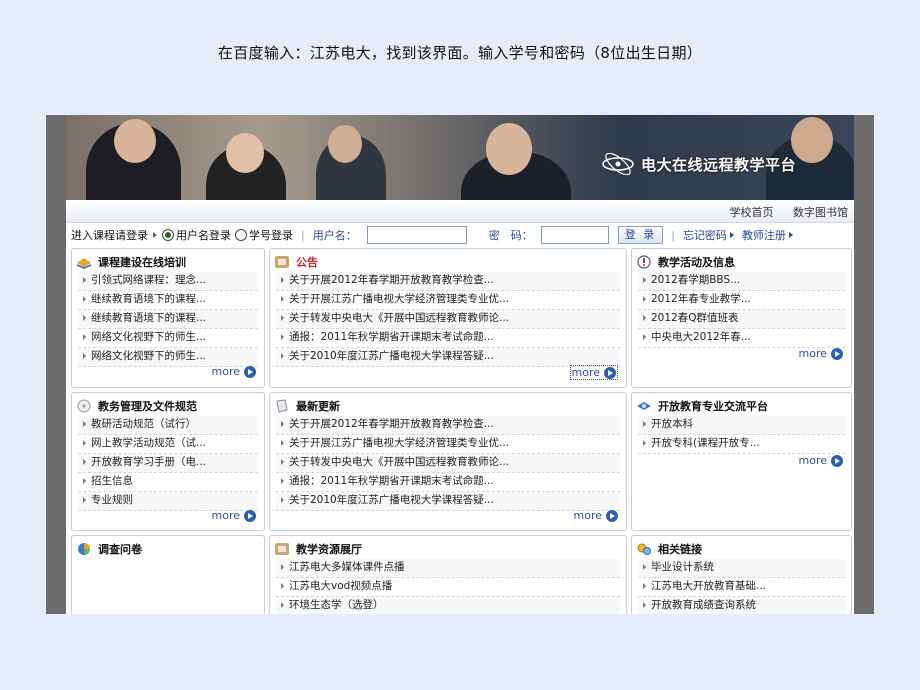  I want to click on notice-board-icon, so click(282, 262).